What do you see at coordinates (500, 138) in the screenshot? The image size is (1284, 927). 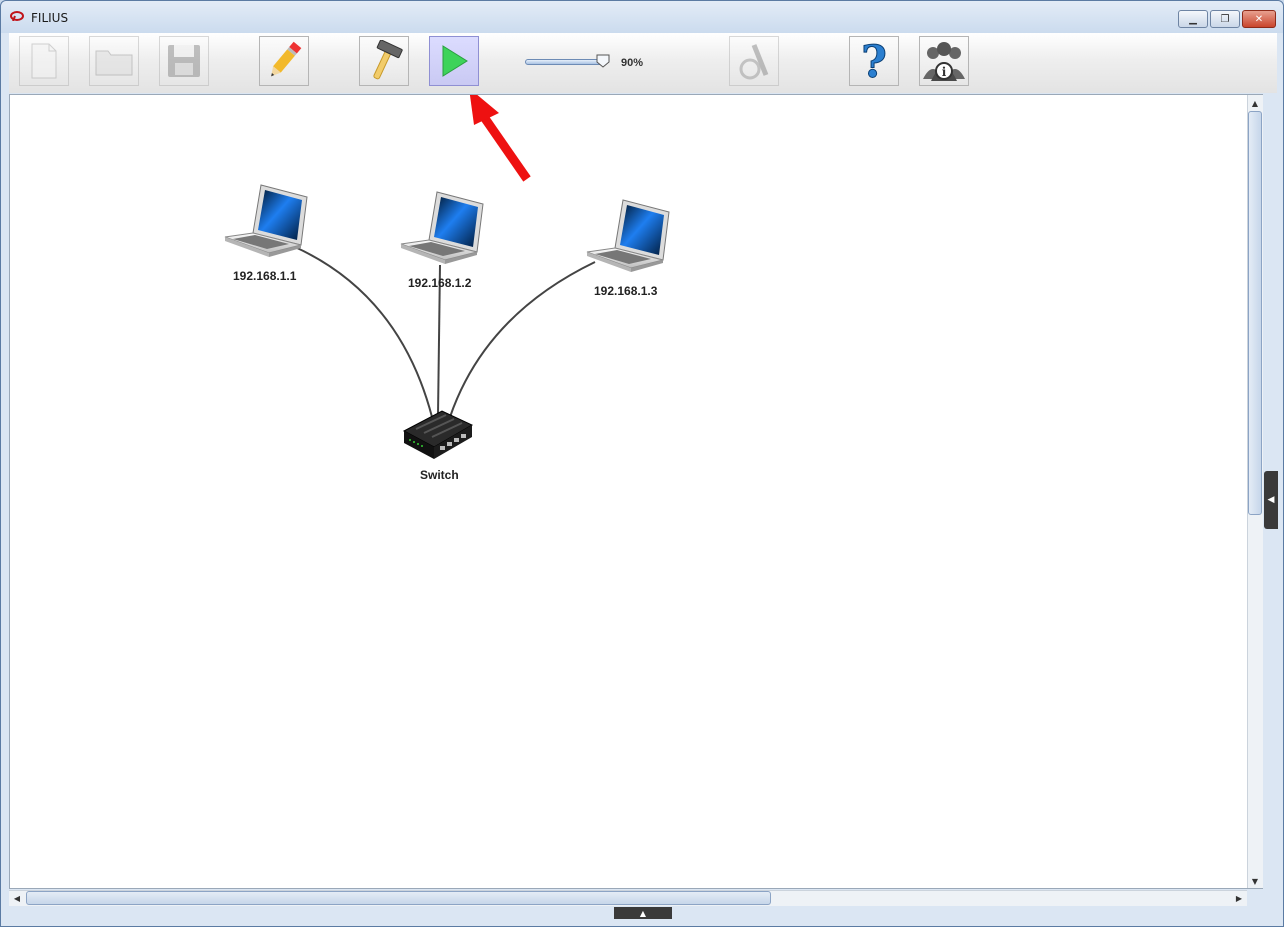 I see `red-annotation-arrow` at bounding box center [500, 138].